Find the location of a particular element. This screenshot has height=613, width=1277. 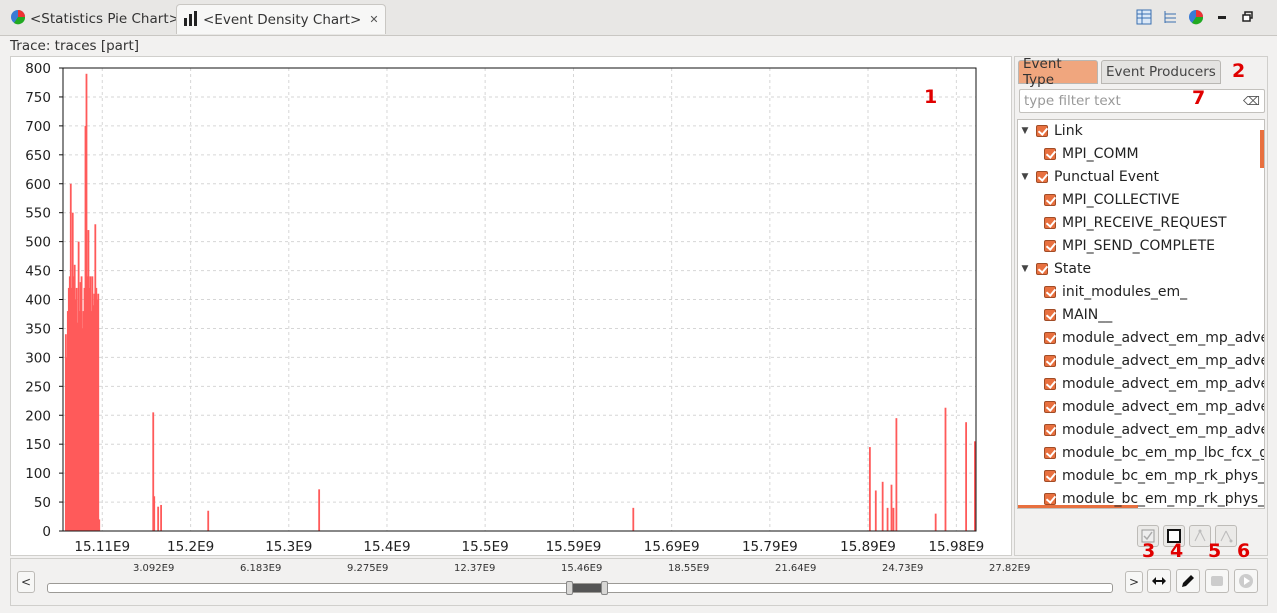

sync-button is located at coordinates (1217, 581).